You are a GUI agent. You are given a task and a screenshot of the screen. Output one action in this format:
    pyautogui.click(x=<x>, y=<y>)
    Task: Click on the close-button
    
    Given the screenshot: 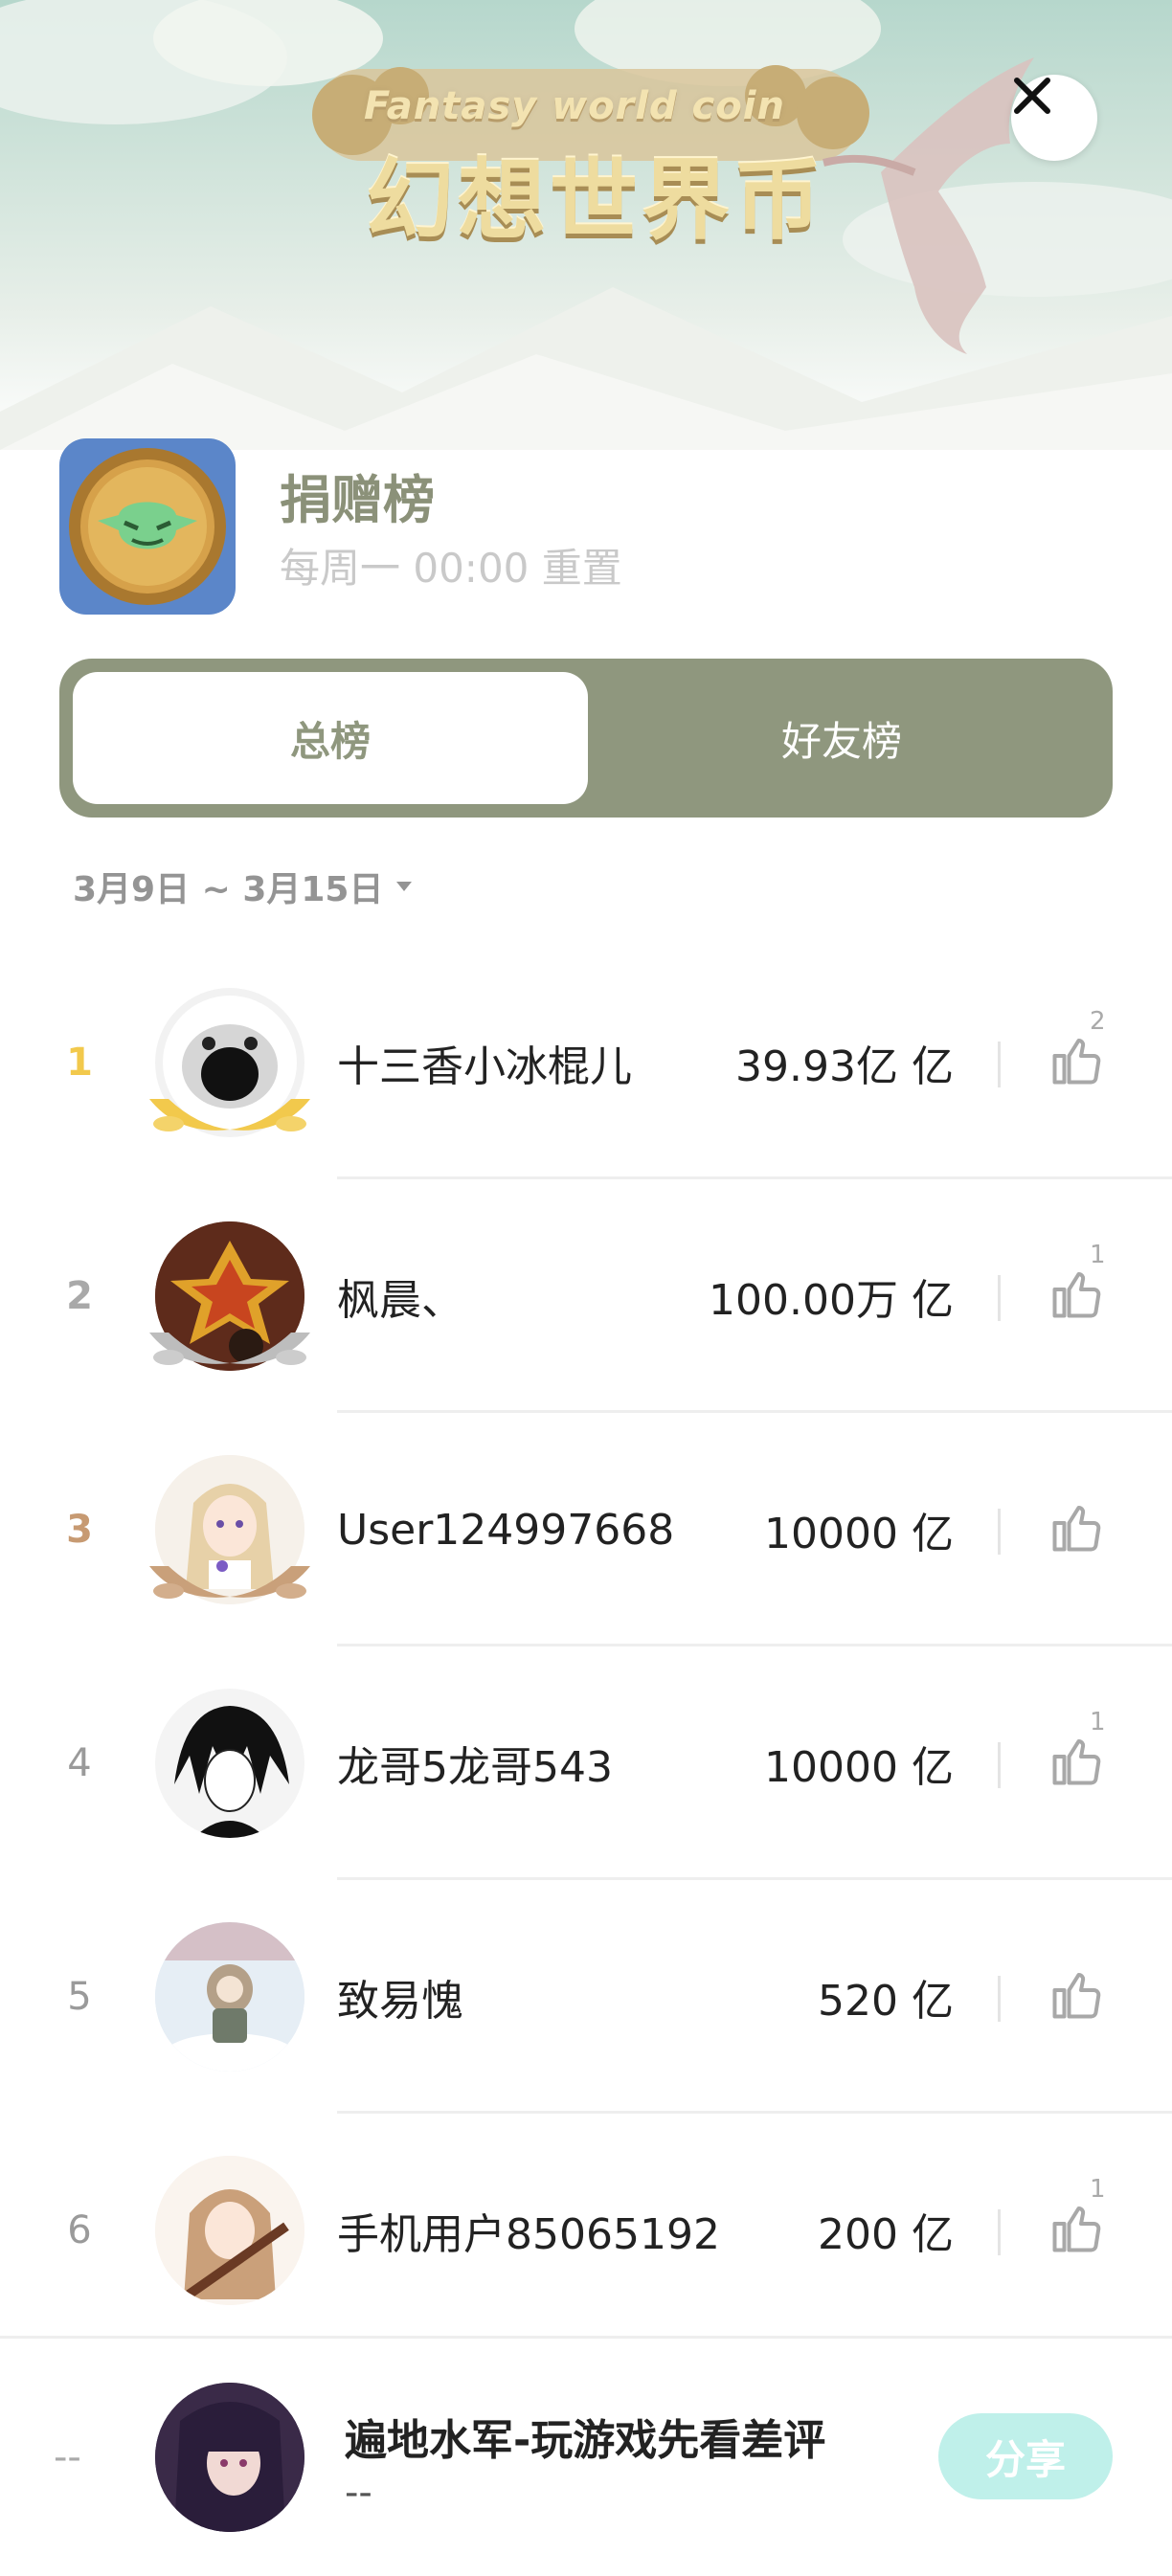 What is the action you would take?
    pyautogui.click(x=1054, y=118)
    